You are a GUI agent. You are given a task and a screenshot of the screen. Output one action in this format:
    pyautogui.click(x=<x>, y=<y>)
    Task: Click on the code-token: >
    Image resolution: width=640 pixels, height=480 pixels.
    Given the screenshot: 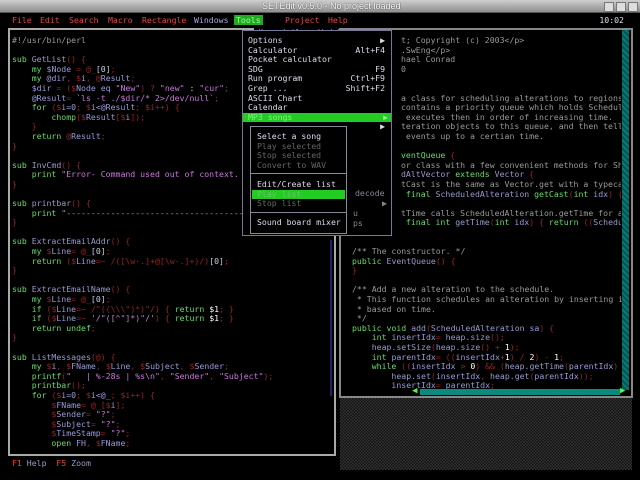 What is the action you would take?
    pyautogui.click(x=465, y=366)
    